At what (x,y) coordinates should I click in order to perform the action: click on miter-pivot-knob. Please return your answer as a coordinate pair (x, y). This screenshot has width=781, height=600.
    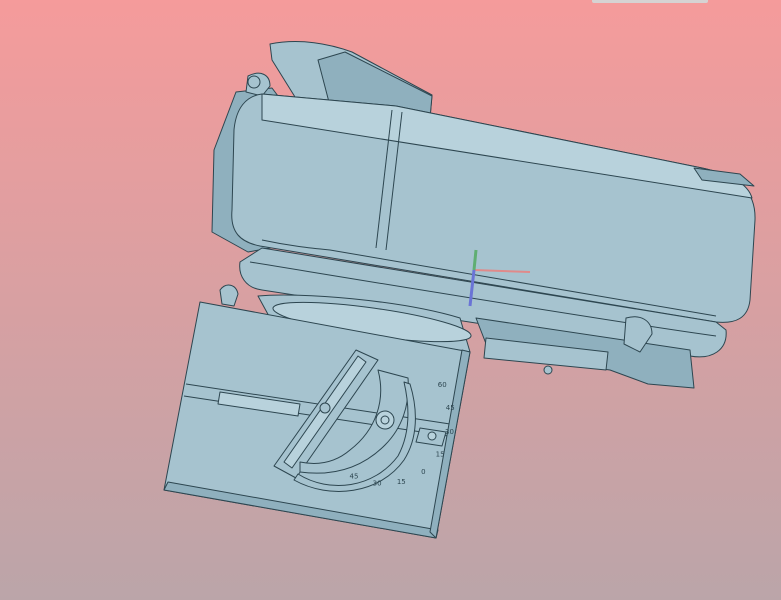
    Looking at the image, I should click on (385, 420).